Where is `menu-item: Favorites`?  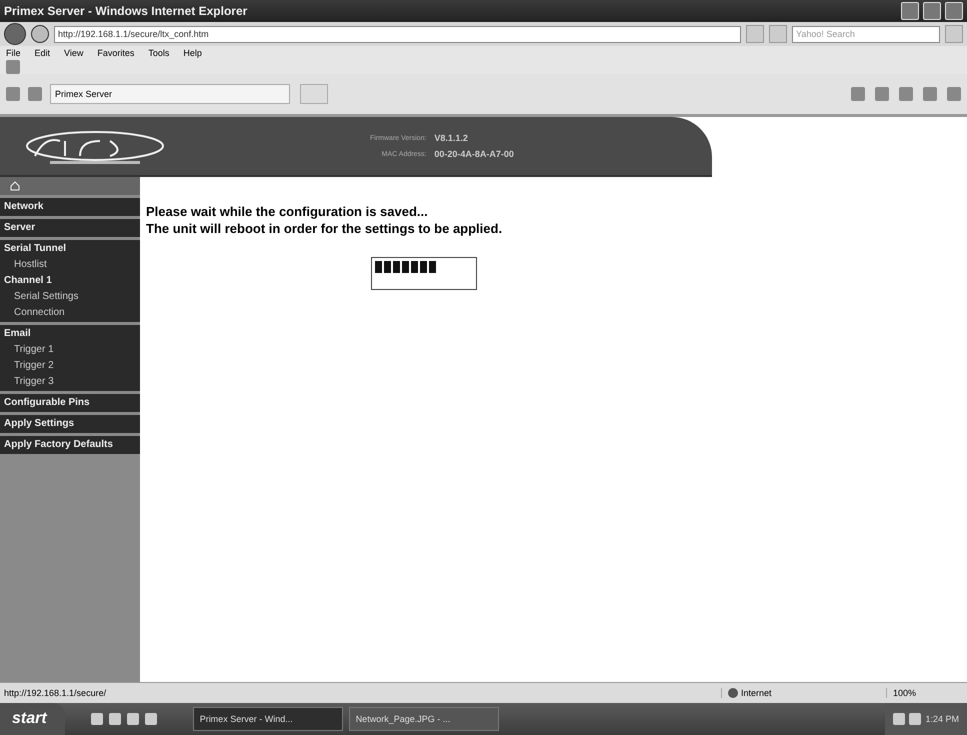
menu-item: Favorites is located at coordinates (115, 53).